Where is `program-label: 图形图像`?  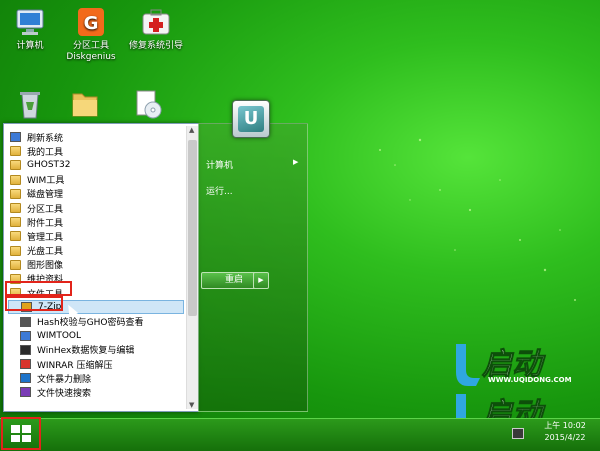
program-label: 图形图像 is located at coordinates (45, 266).